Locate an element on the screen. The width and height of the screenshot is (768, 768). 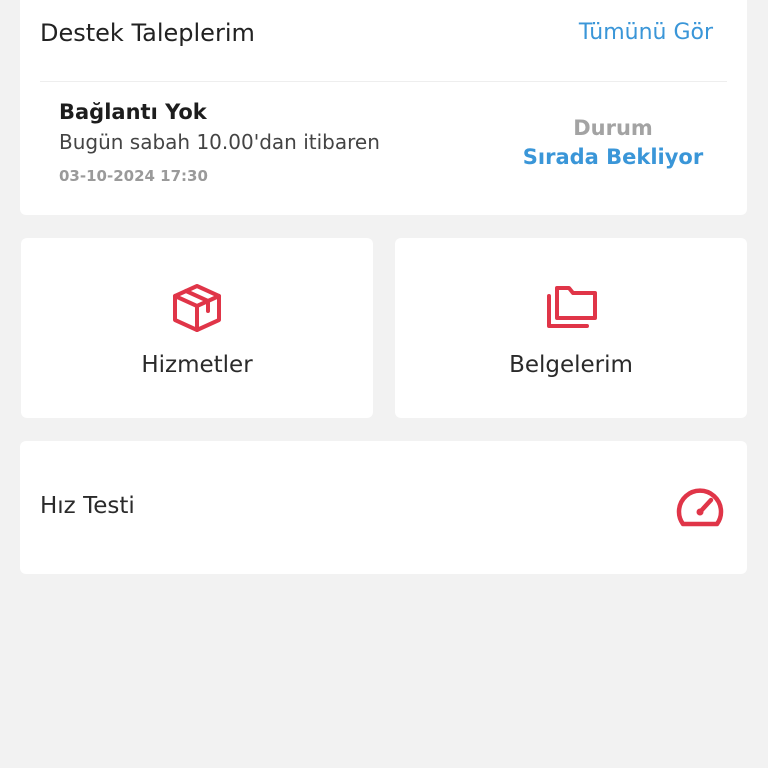
ticket-date: 03-10-2024 17:30 is located at coordinates (133, 176).